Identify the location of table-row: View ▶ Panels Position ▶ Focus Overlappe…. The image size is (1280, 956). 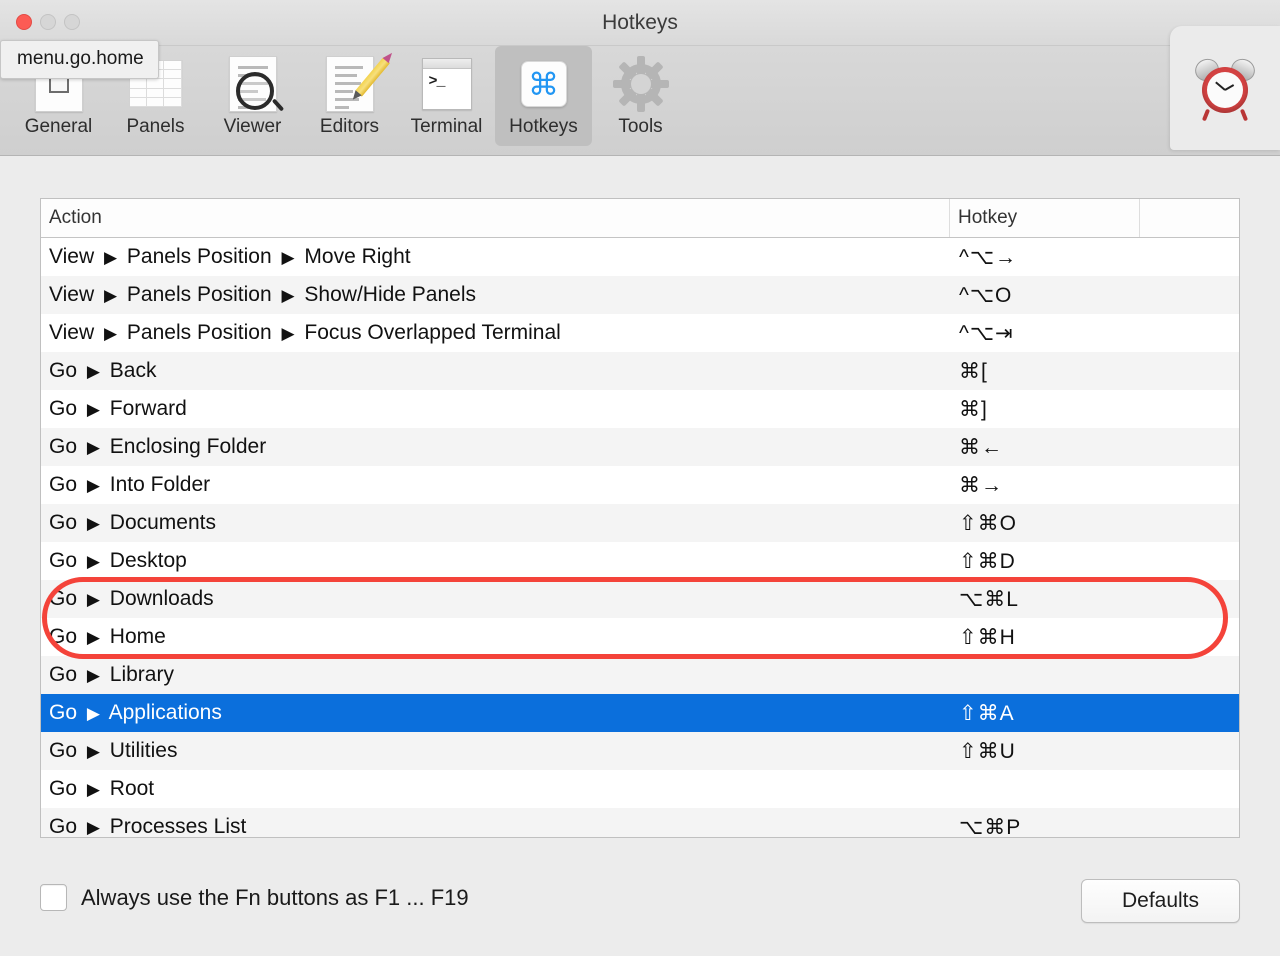
(640, 333).